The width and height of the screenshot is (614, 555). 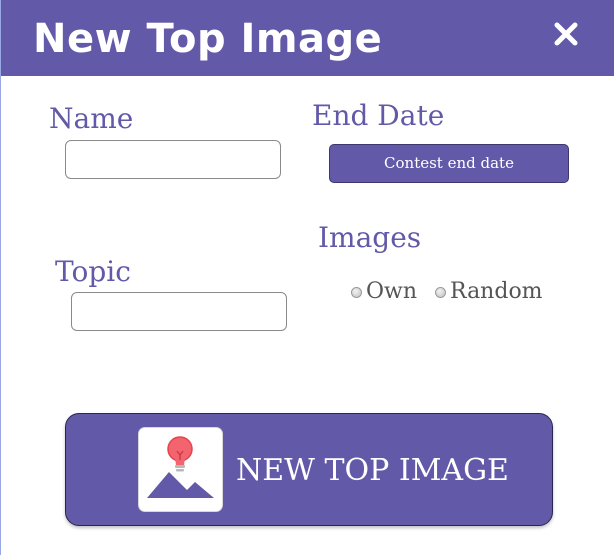 I want to click on radio-random: Random, so click(x=489, y=292).